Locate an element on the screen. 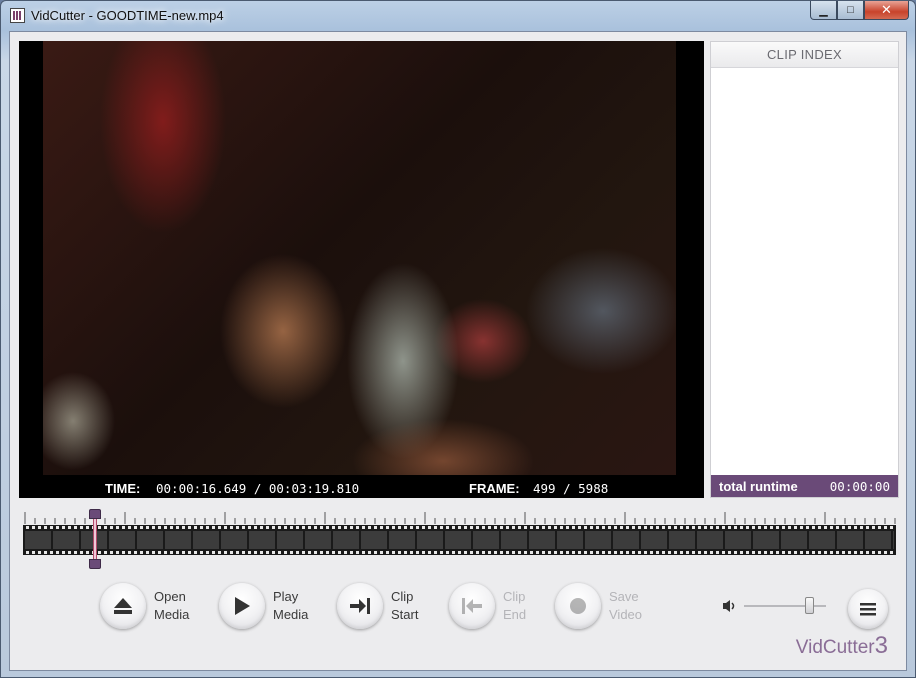 This screenshot has width=916, height=678. minimize-button: ▁ is located at coordinates (823, 10).